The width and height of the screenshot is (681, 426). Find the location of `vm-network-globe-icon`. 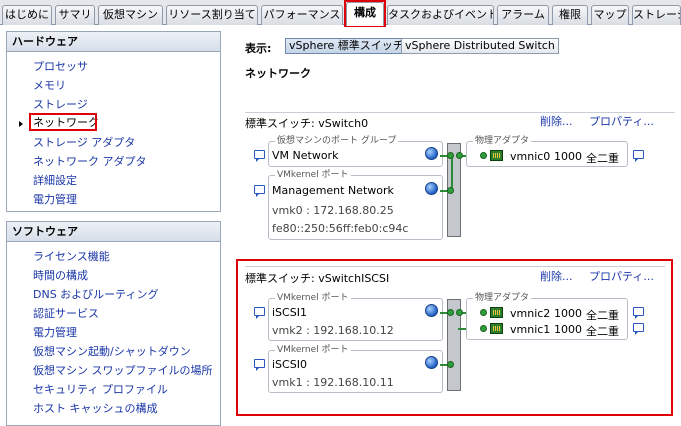

vm-network-globe-icon is located at coordinates (431, 153).